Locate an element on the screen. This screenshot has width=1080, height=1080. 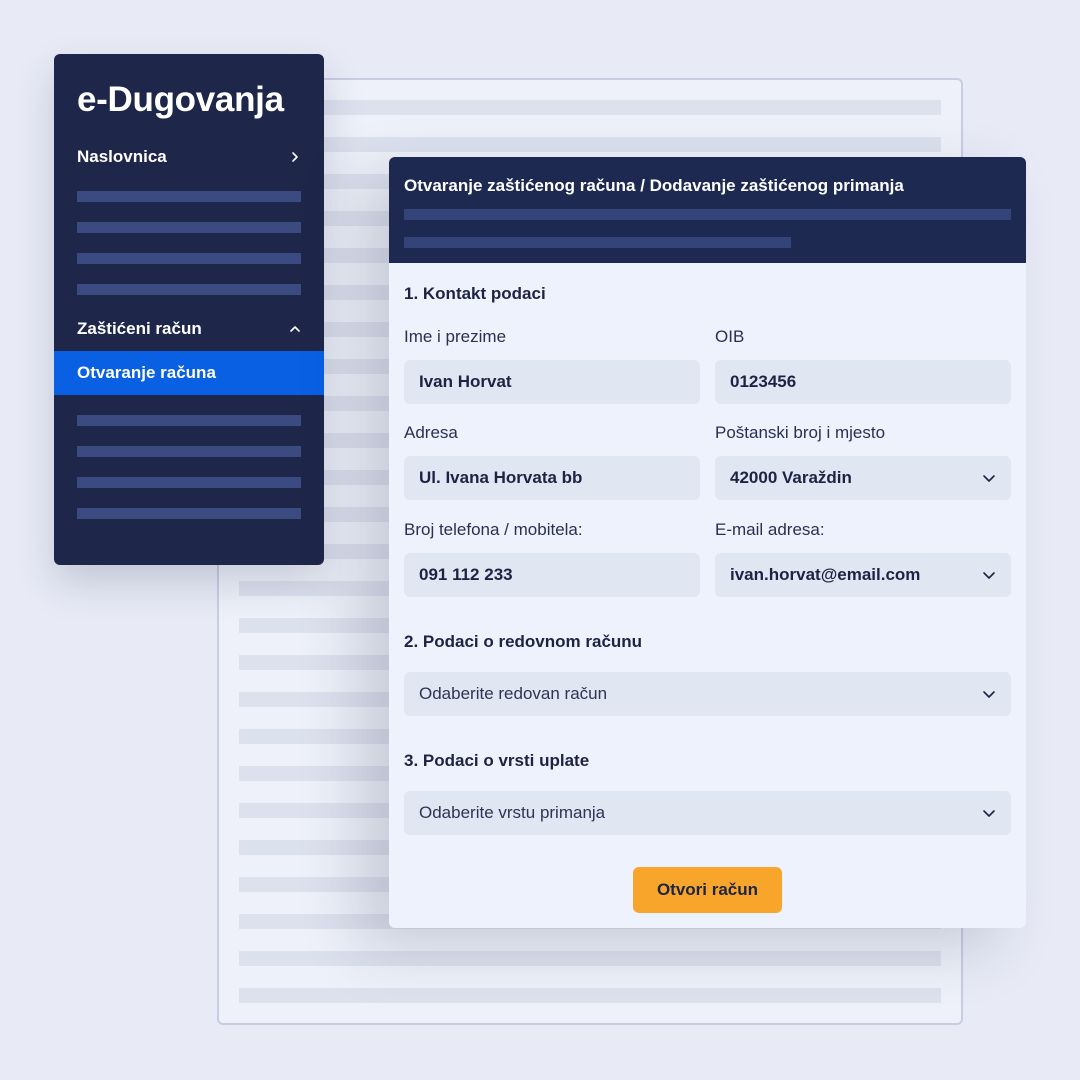
open-account-button: Otvori račun is located at coordinates (707, 890).